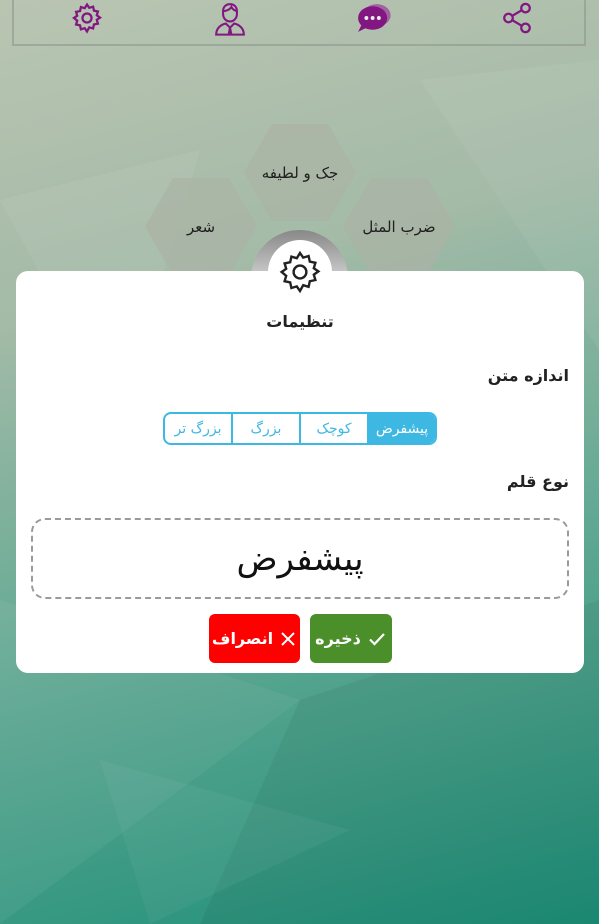 The width and height of the screenshot is (599, 924). I want to click on text-size-option-default: پیشفرض, so click(401, 428).